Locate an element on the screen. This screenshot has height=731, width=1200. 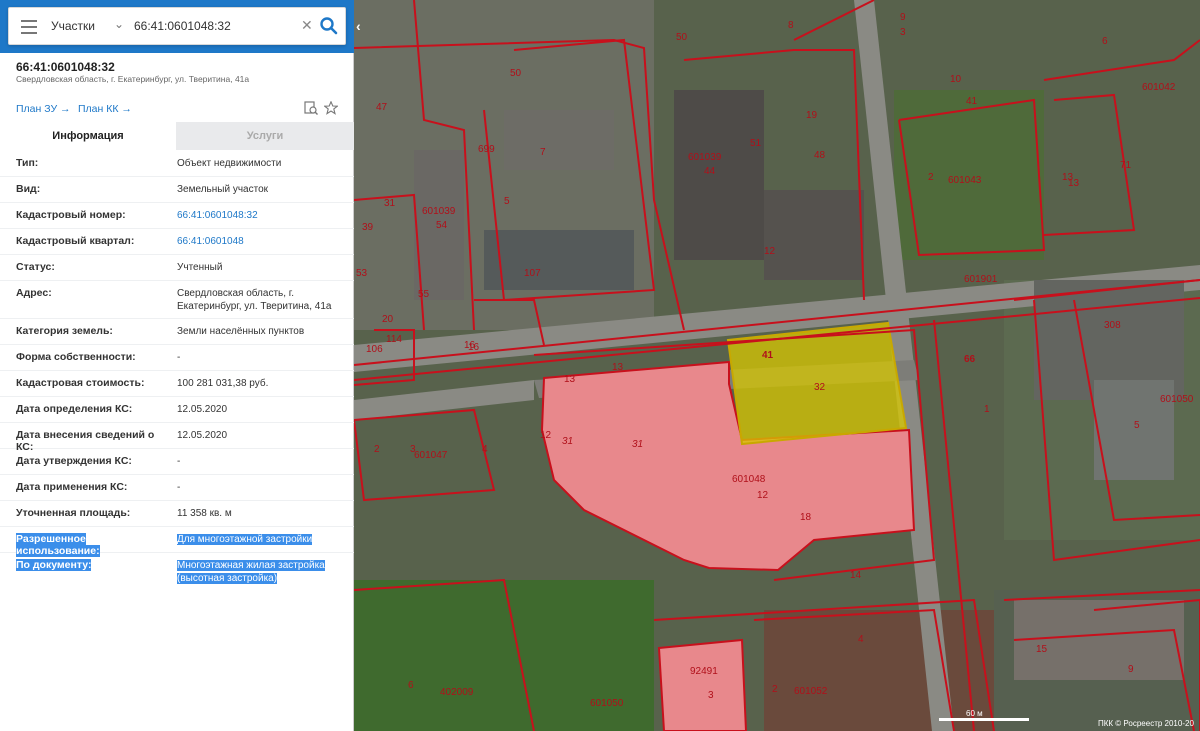
collapse-panel-icon: ‹ is located at coordinates (358, 26).